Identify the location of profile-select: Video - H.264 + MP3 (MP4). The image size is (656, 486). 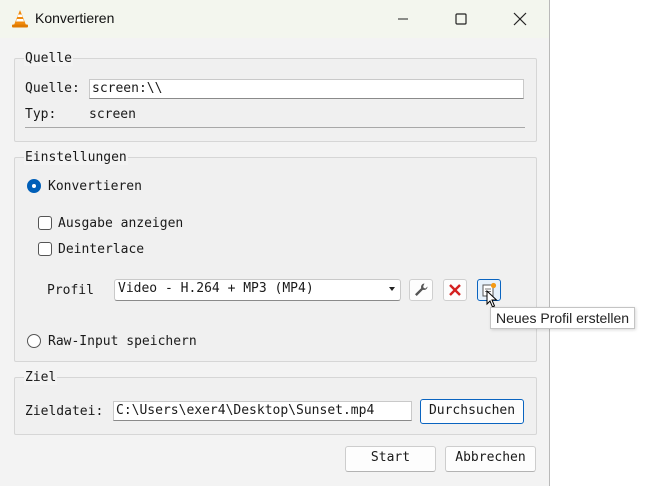
(257, 290).